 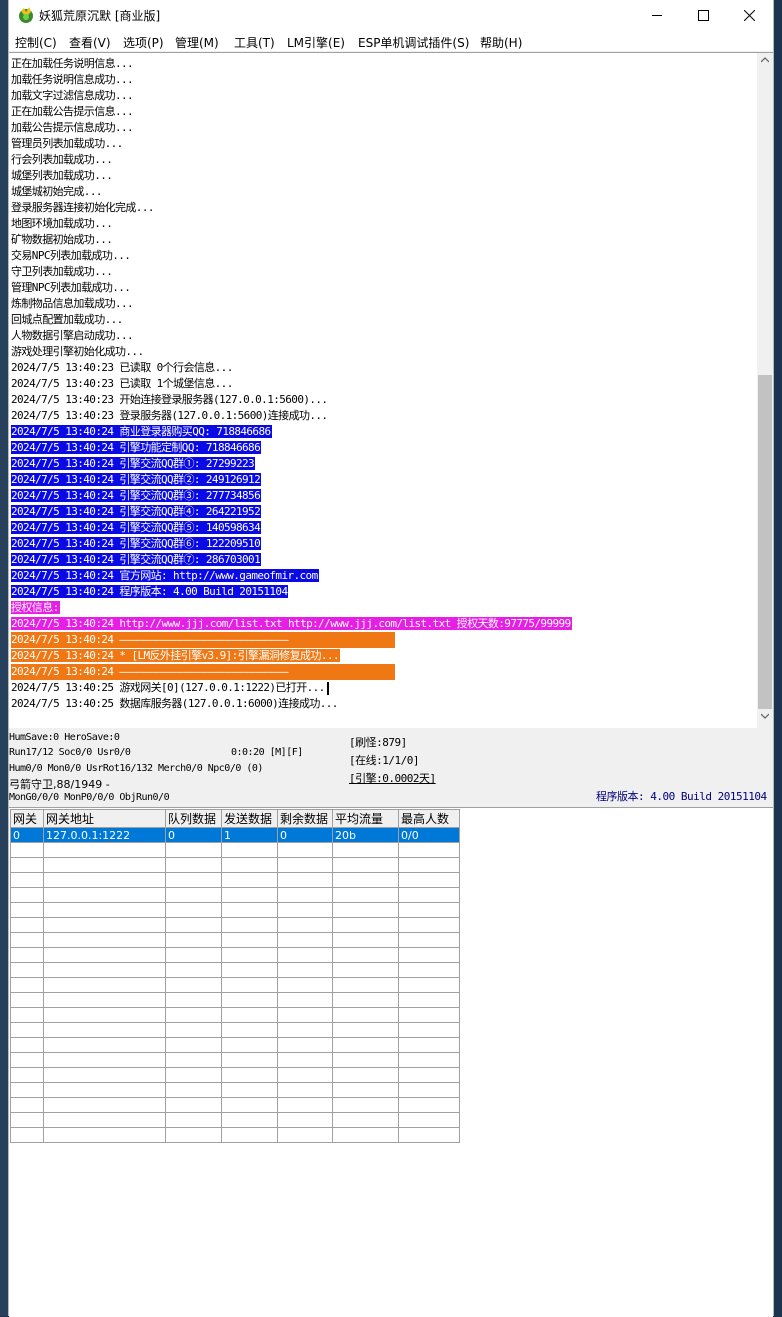 What do you see at coordinates (193, 818) in the screenshot?
I see `col-queue: 队列数据` at bounding box center [193, 818].